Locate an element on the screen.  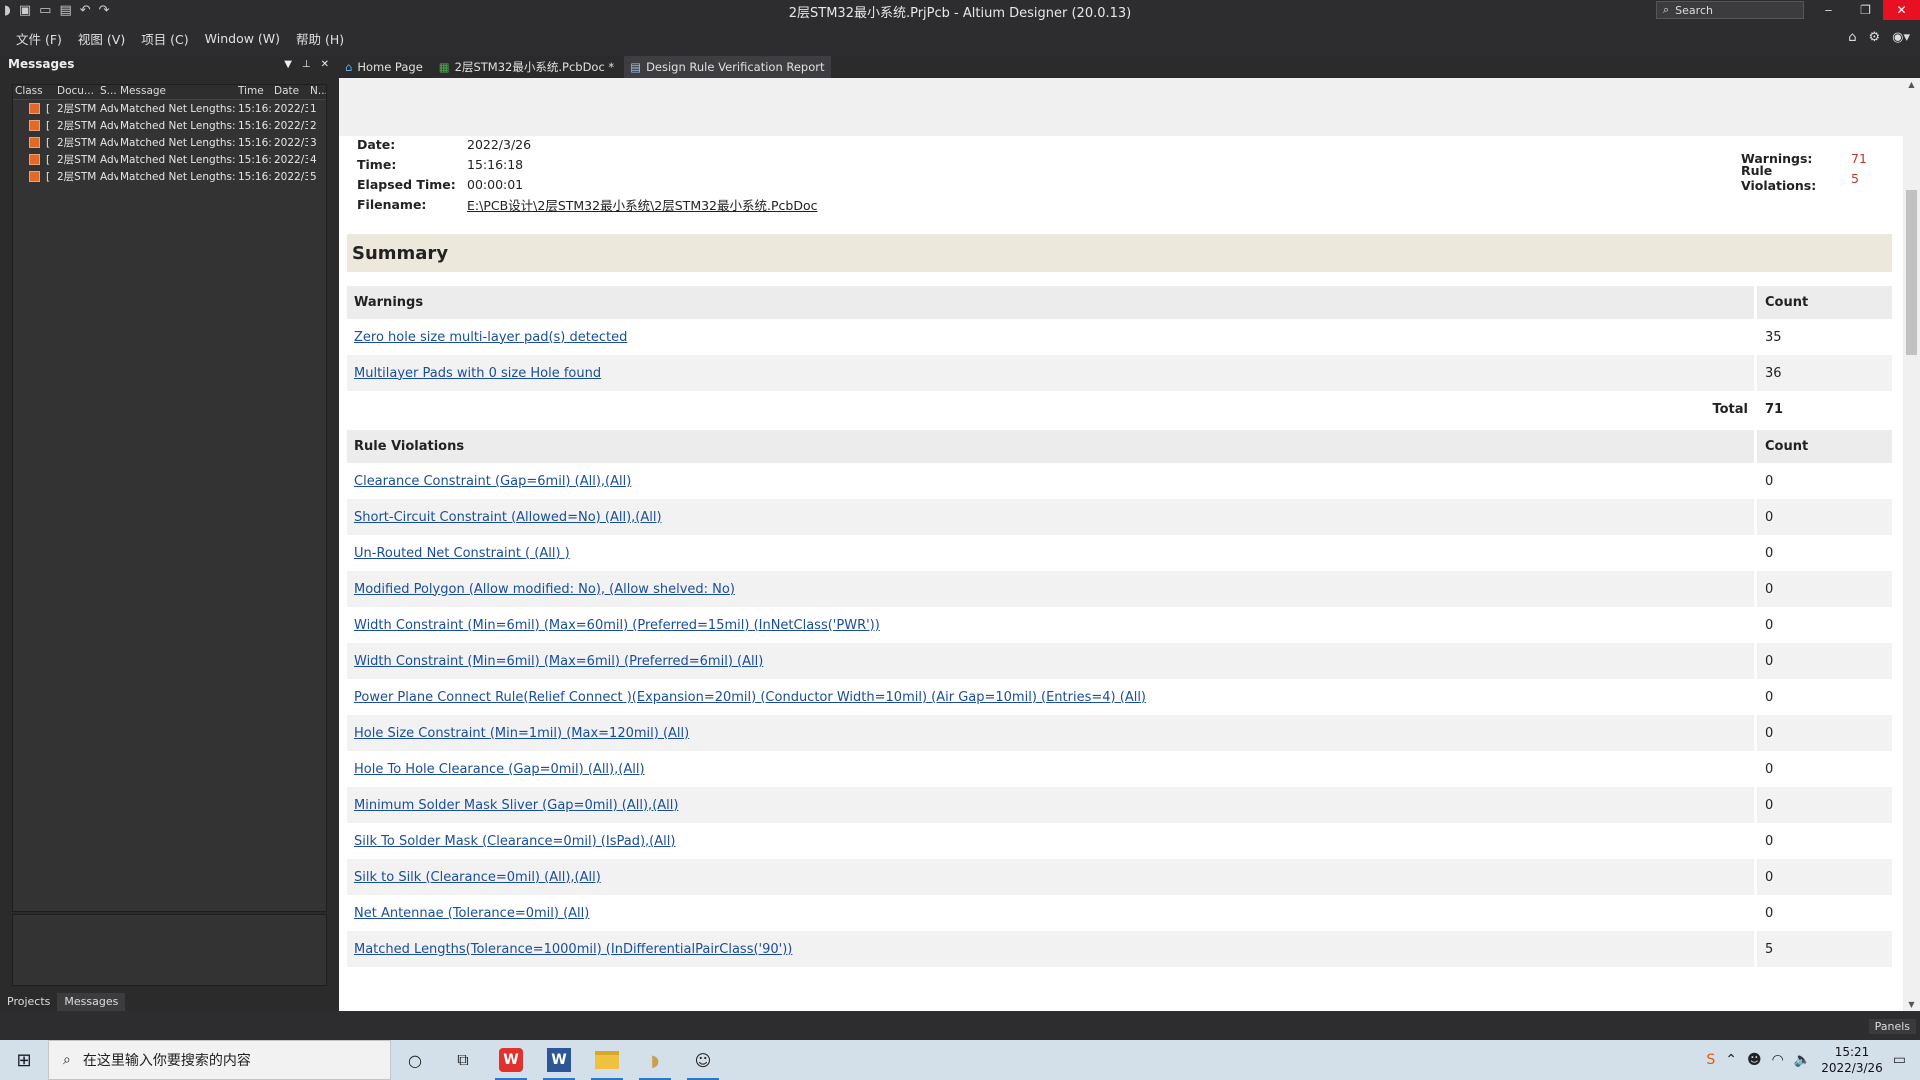
col-class: Class is located at coordinates (34, 92).